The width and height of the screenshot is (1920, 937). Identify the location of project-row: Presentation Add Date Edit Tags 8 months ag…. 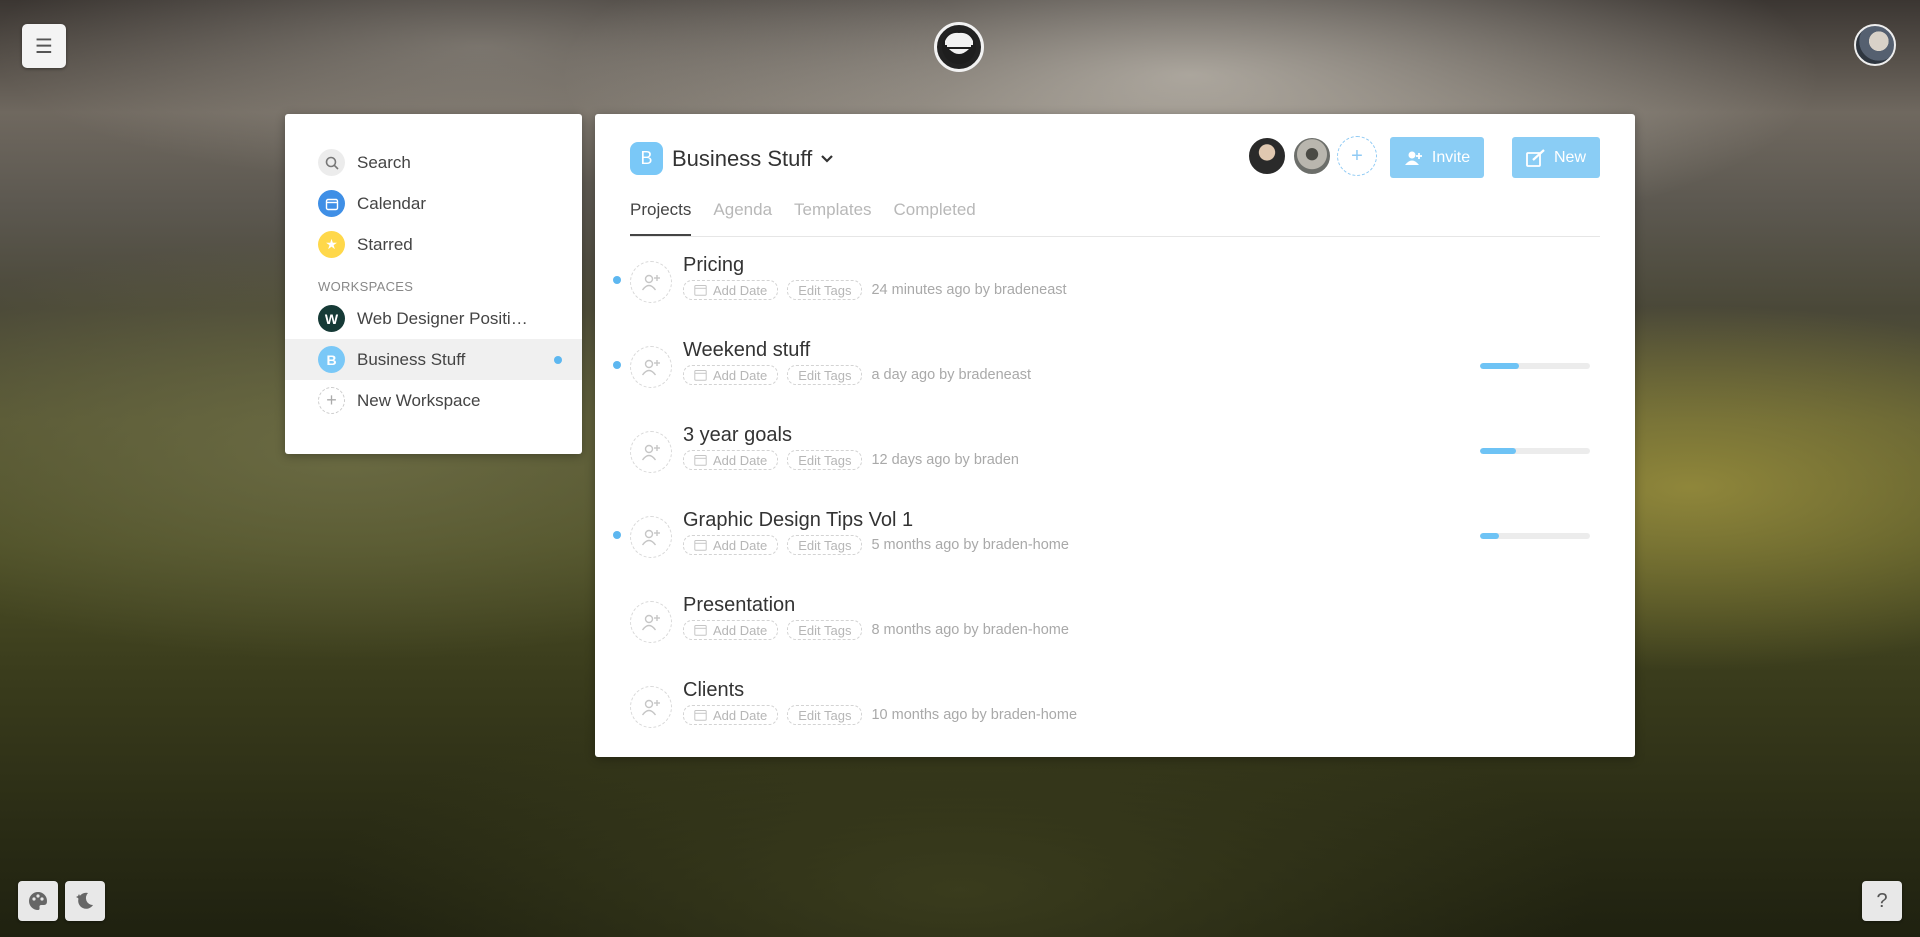
(1115, 628).